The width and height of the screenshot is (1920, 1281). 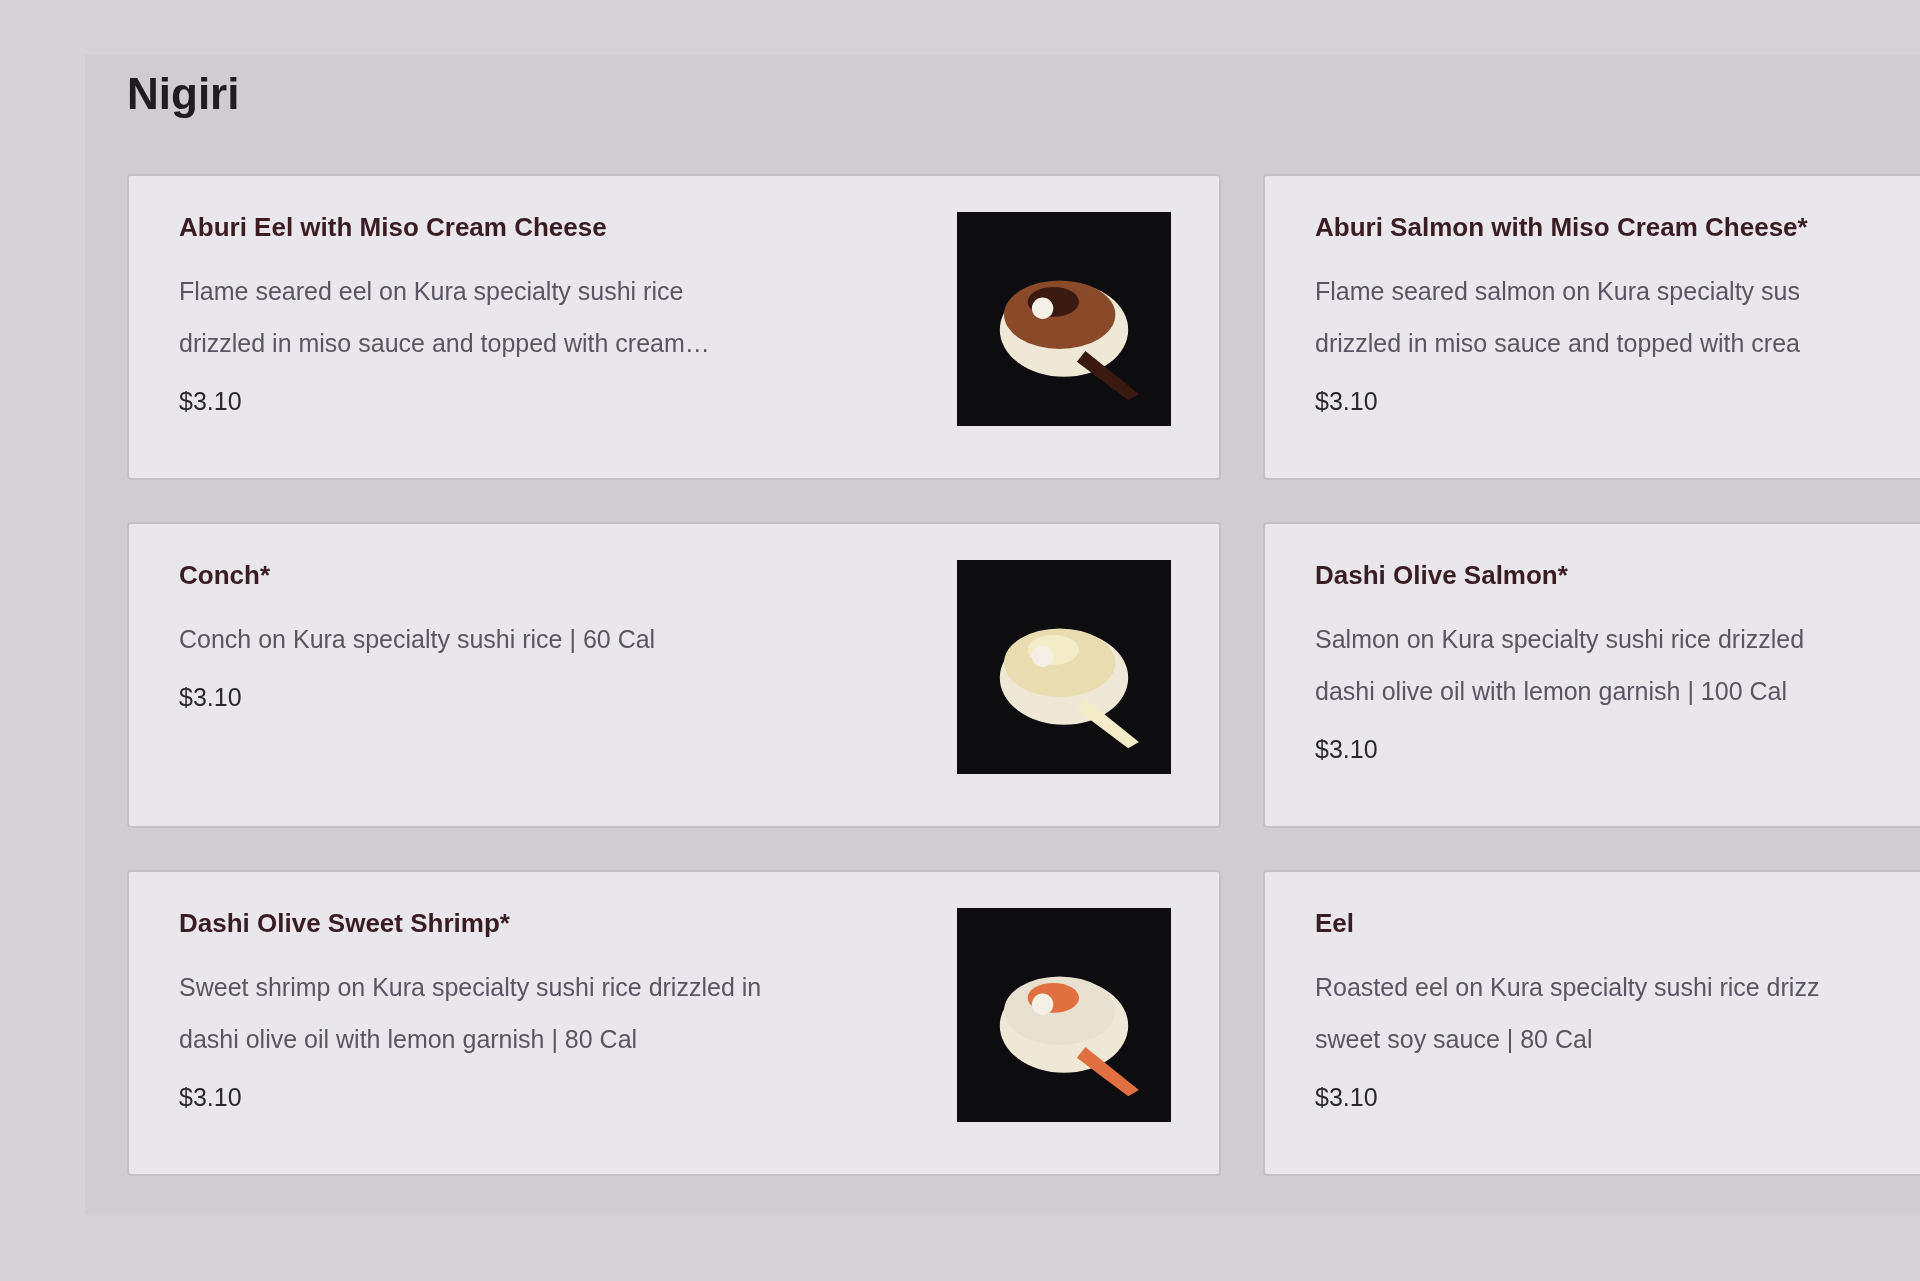 I want to click on item-name: Dashi Olive Salmon*, so click(x=1442, y=576).